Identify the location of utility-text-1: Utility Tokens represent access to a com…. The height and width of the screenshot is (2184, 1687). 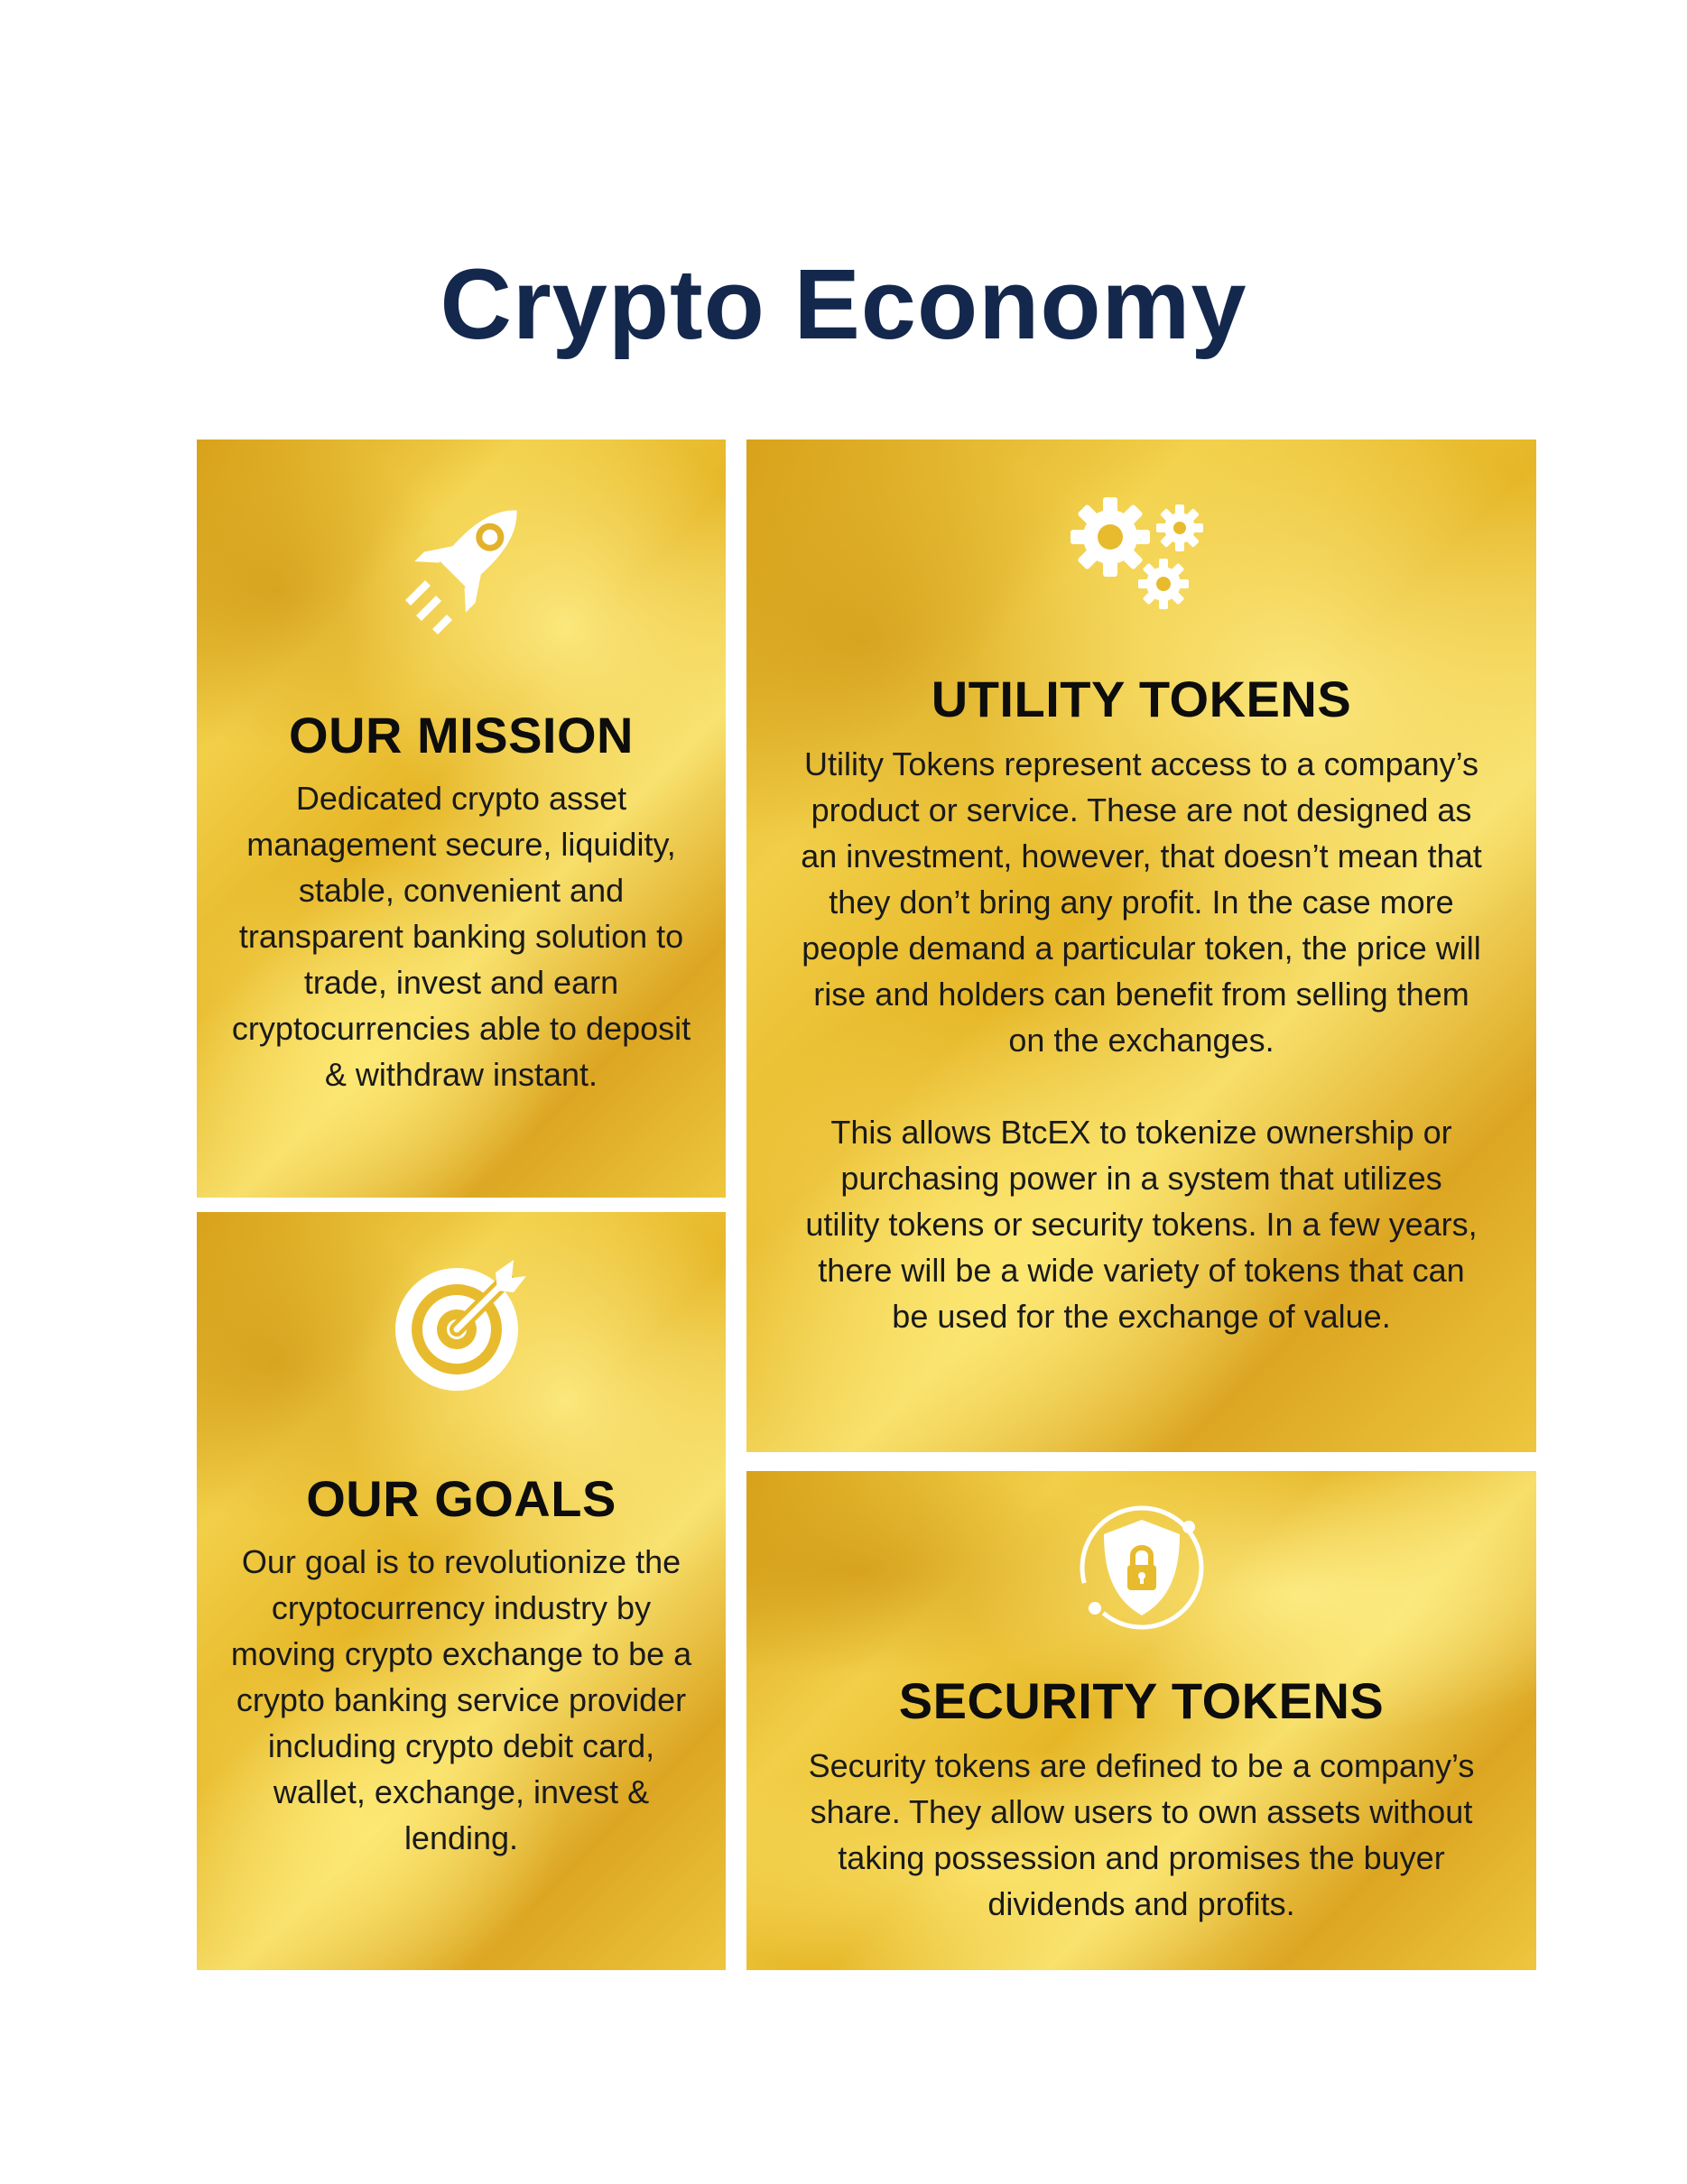
(1141, 902).